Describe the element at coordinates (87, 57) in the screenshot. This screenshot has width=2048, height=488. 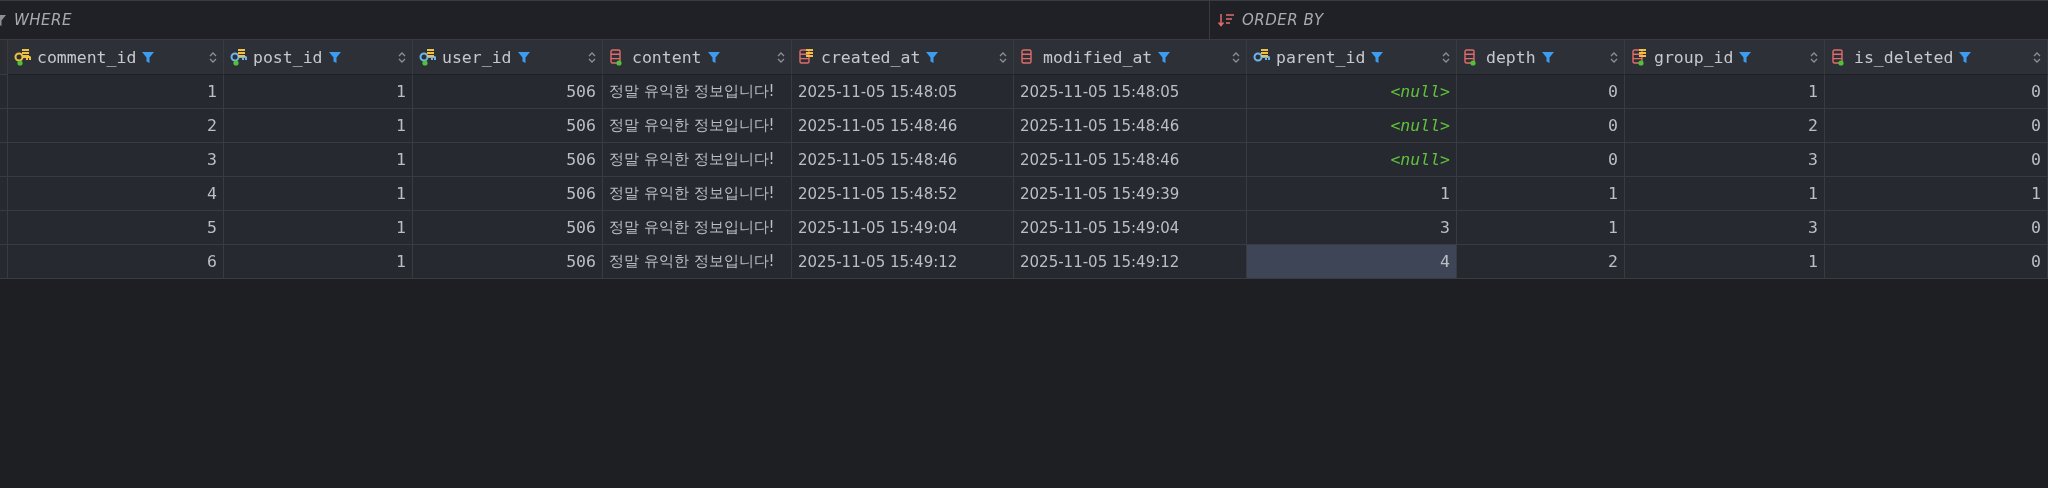
I see `column-name: comment_id` at that location.